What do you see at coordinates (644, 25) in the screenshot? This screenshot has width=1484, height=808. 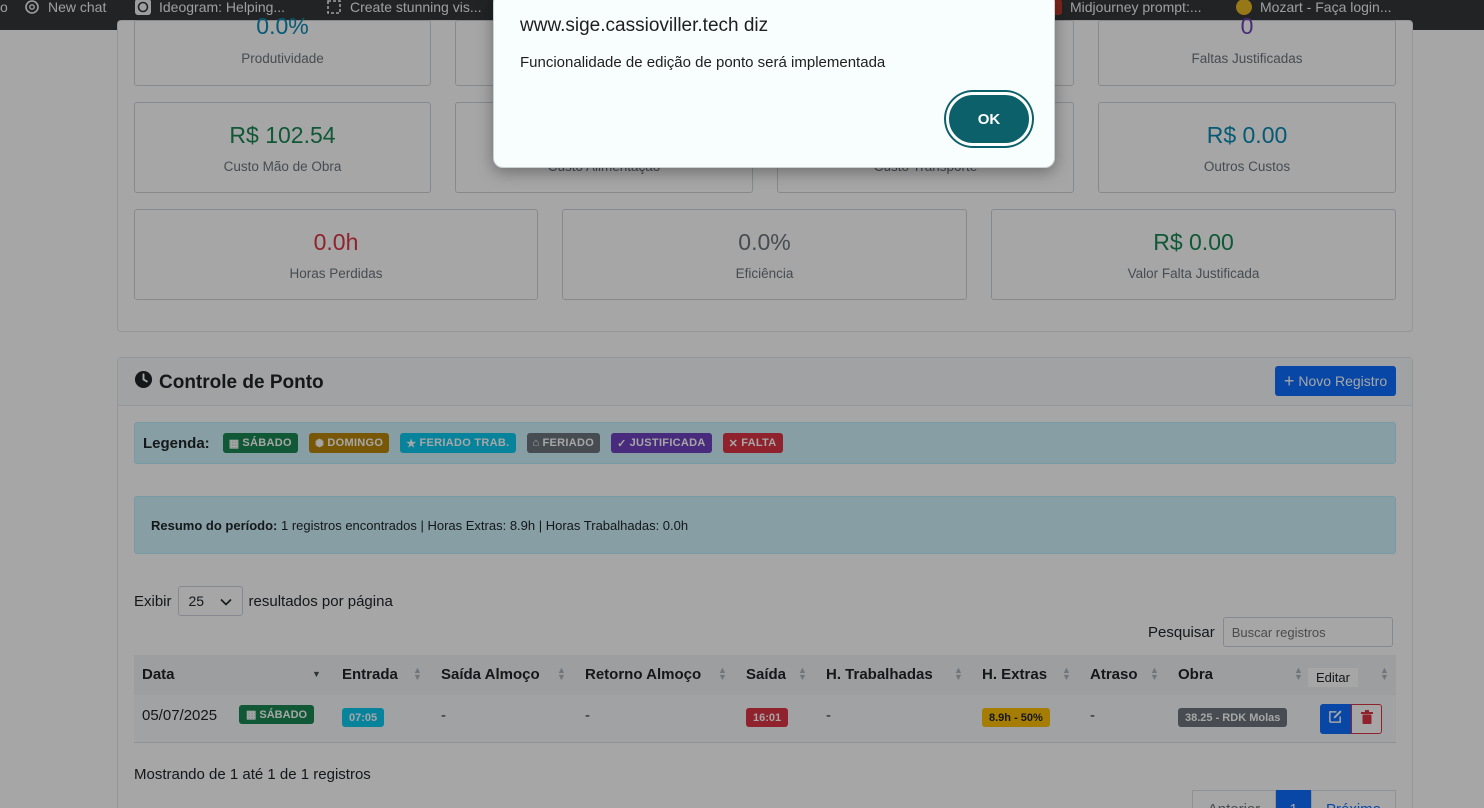 I see `dialog-title: www.sige.cassioviller.tech diz` at bounding box center [644, 25].